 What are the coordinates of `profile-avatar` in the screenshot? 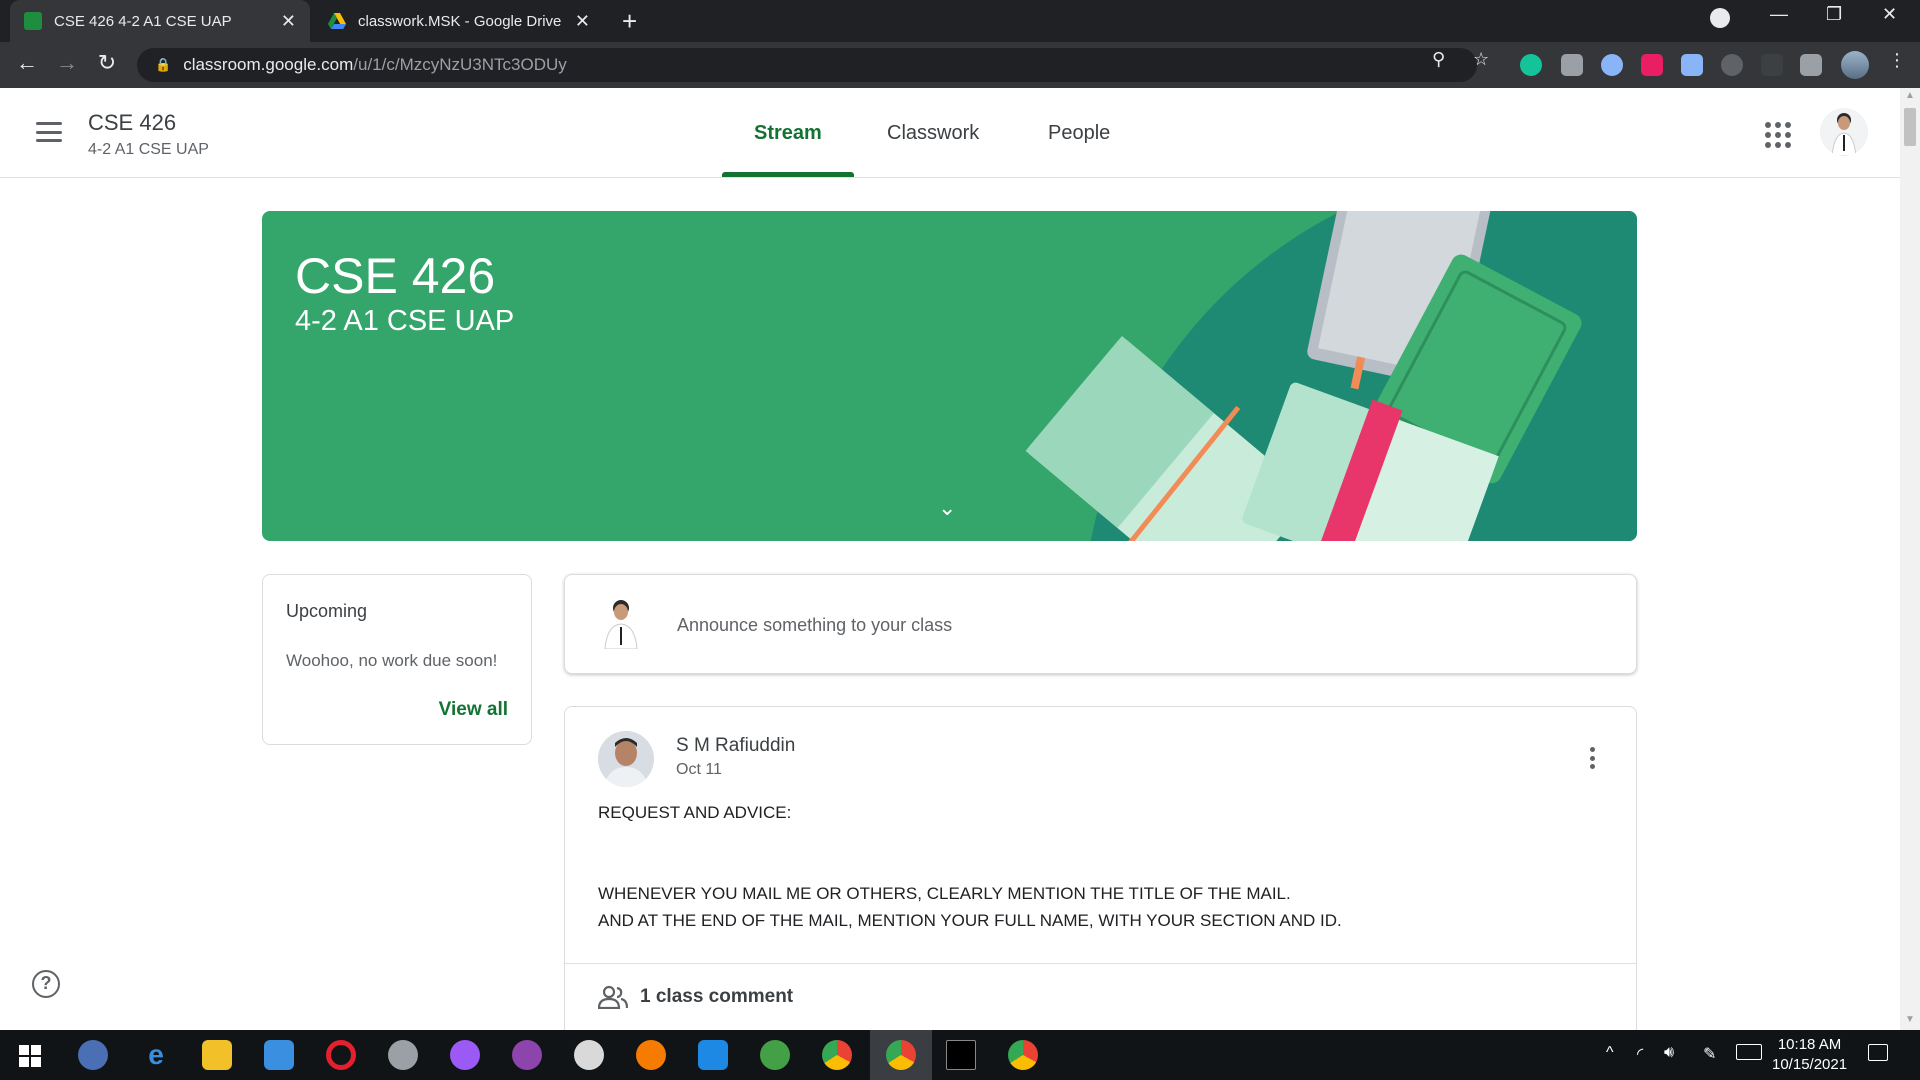 It's located at (1855, 65).